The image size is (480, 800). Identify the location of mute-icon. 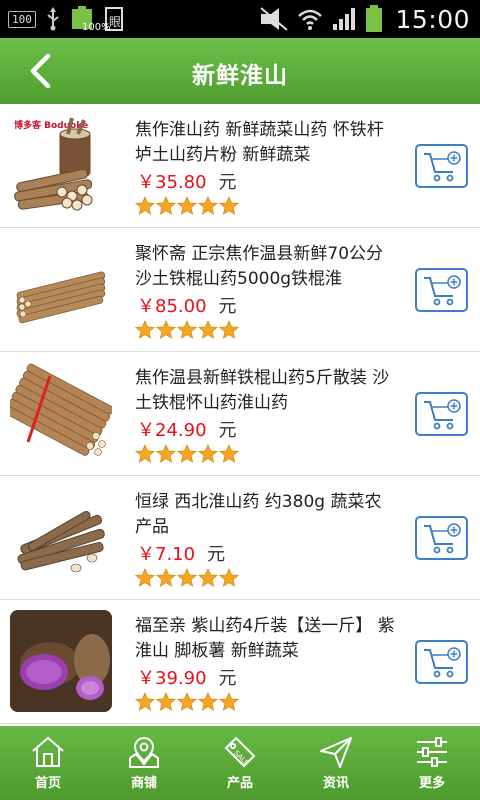
(274, 19).